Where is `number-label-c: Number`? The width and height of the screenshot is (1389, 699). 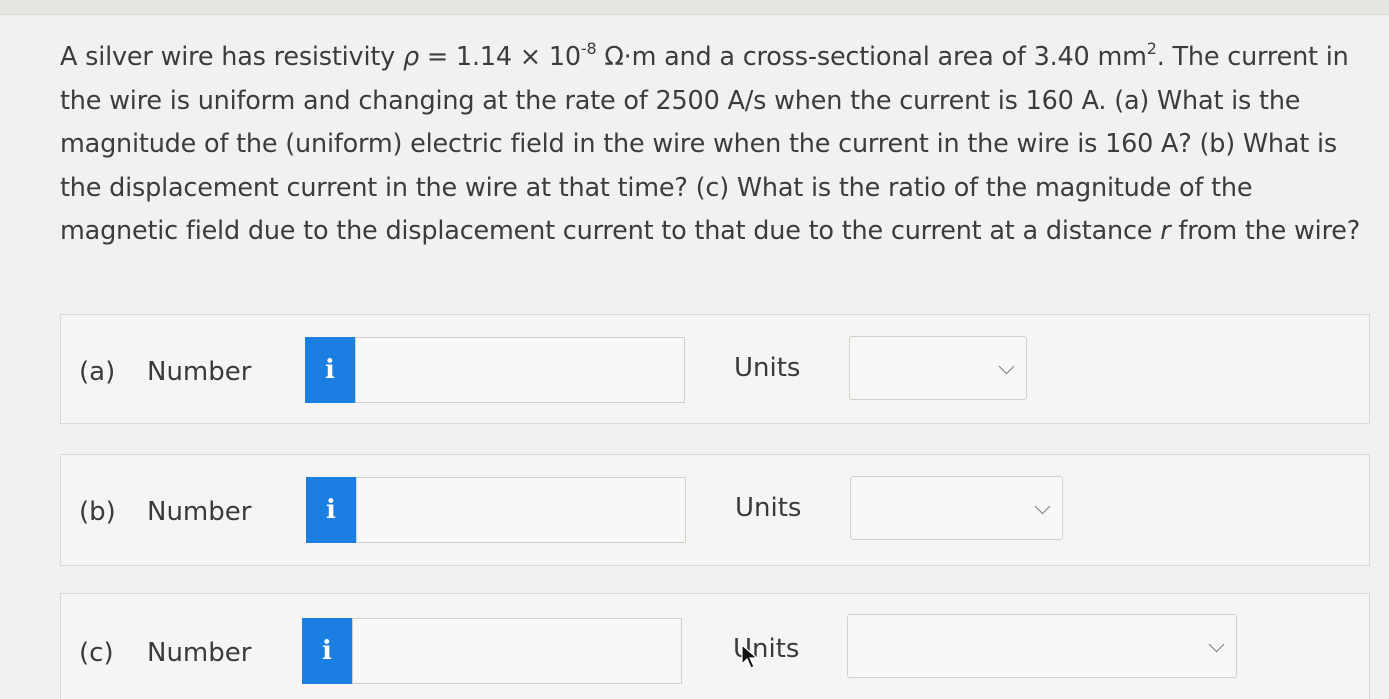
number-label-c: Number is located at coordinates (199, 653).